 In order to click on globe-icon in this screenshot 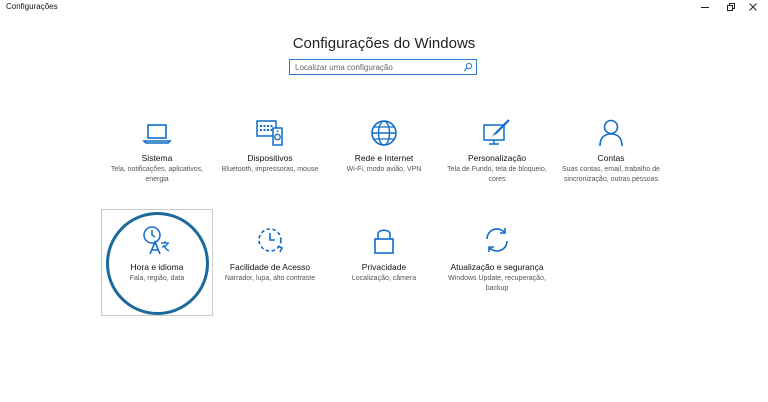, I will do `click(384, 133)`.